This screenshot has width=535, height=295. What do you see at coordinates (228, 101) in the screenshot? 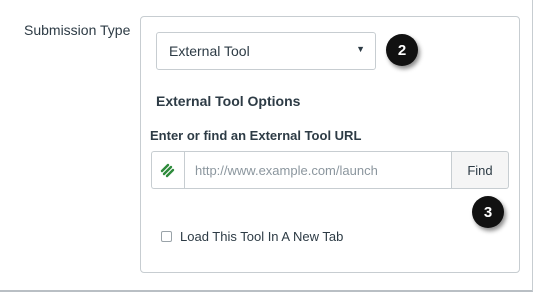
I see `external-tool-options-heading: External Tool Options` at bounding box center [228, 101].